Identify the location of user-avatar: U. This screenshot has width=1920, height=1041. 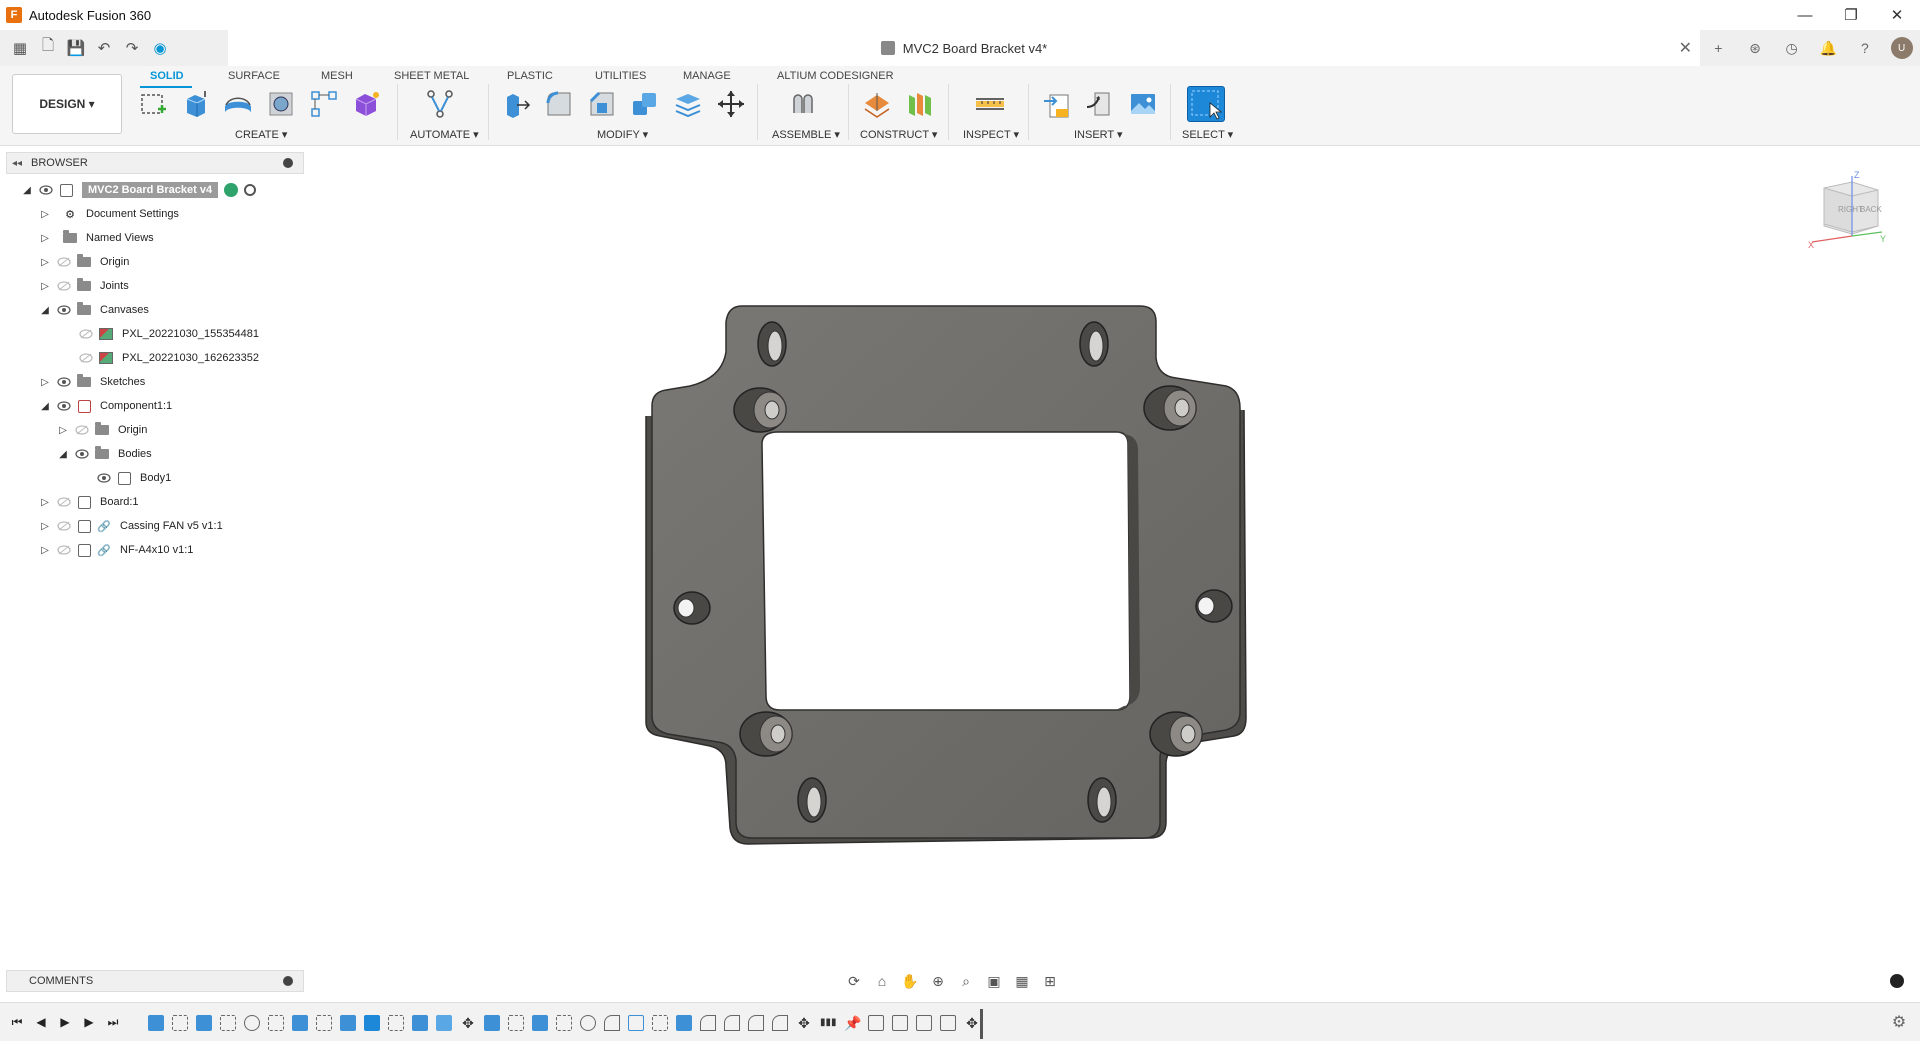
(1901, 48).